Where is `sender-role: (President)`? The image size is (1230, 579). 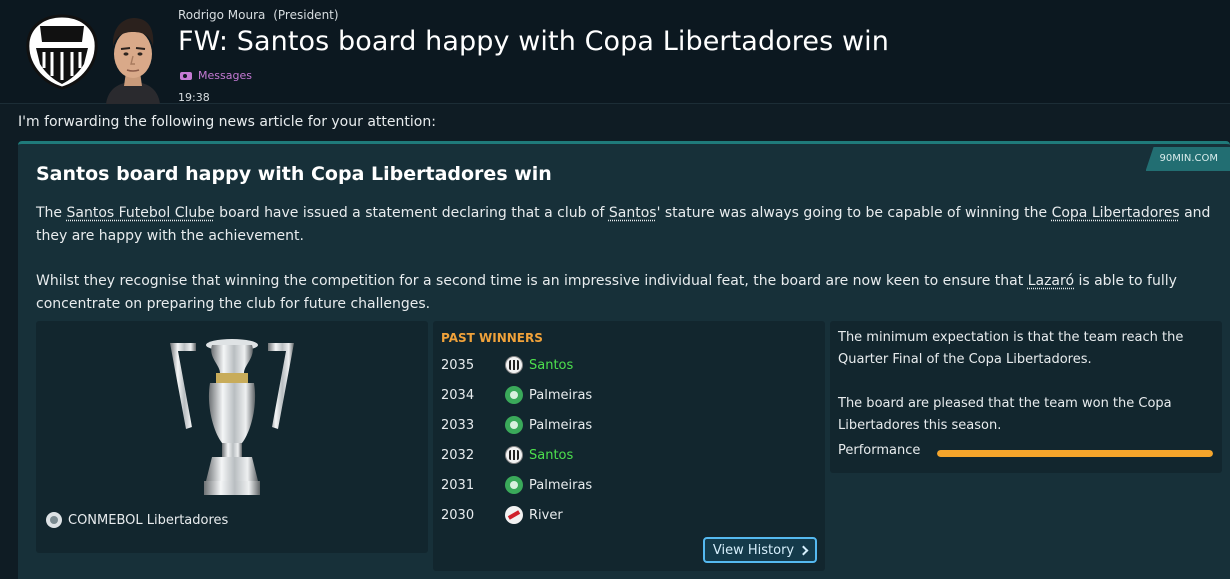 sender-role: (President) is located at coordinates (306, 15).